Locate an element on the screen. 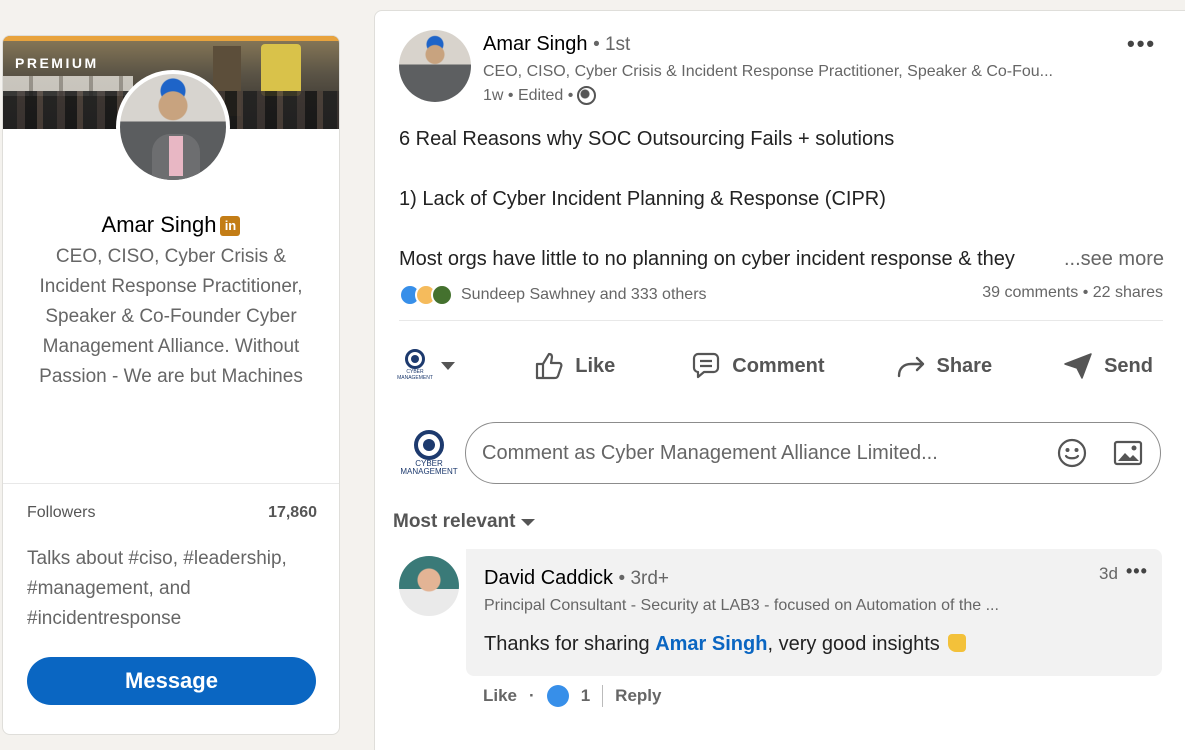 The height and width of the screenshot is (750, 1185). see-more-link: ...see more is located at coordinates (1114, 259).